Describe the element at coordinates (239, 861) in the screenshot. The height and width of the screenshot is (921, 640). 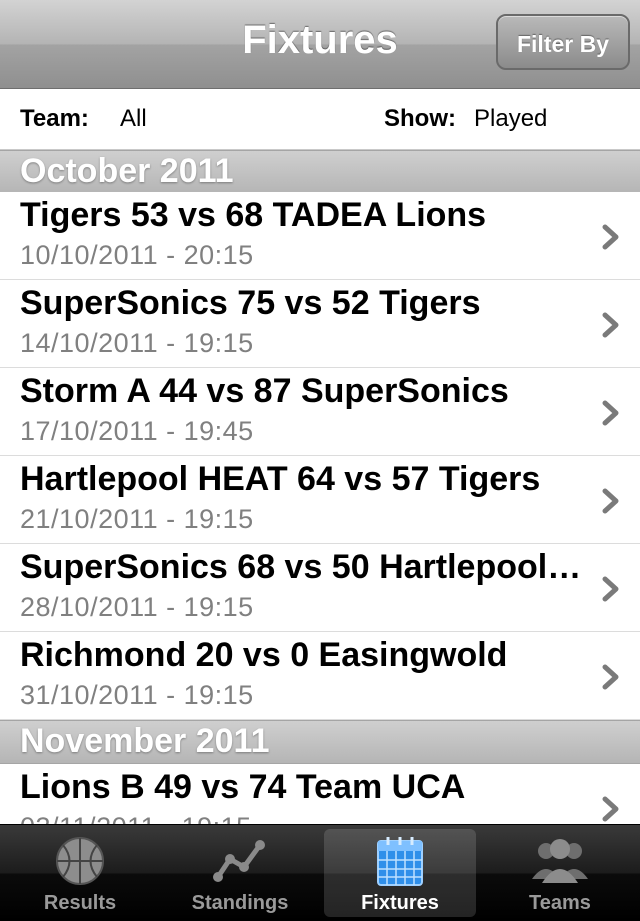
I see `line-chart-icon` at that location.